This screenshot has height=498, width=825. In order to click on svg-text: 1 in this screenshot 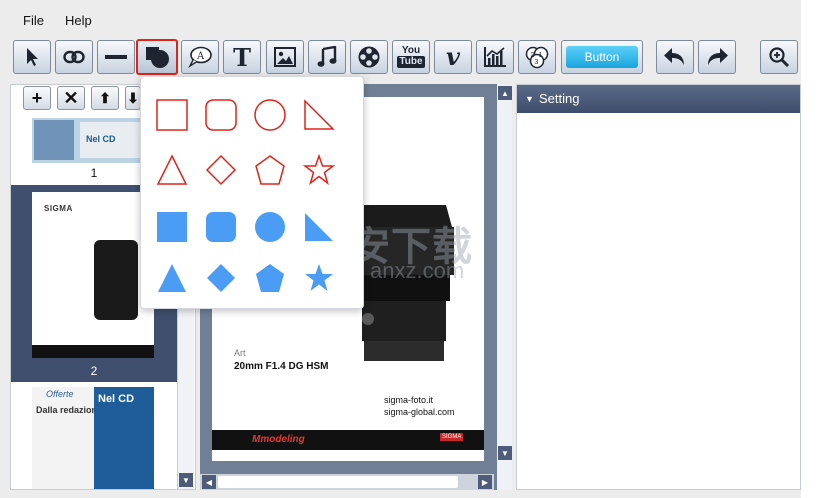, I will do `click(541, 55)`.